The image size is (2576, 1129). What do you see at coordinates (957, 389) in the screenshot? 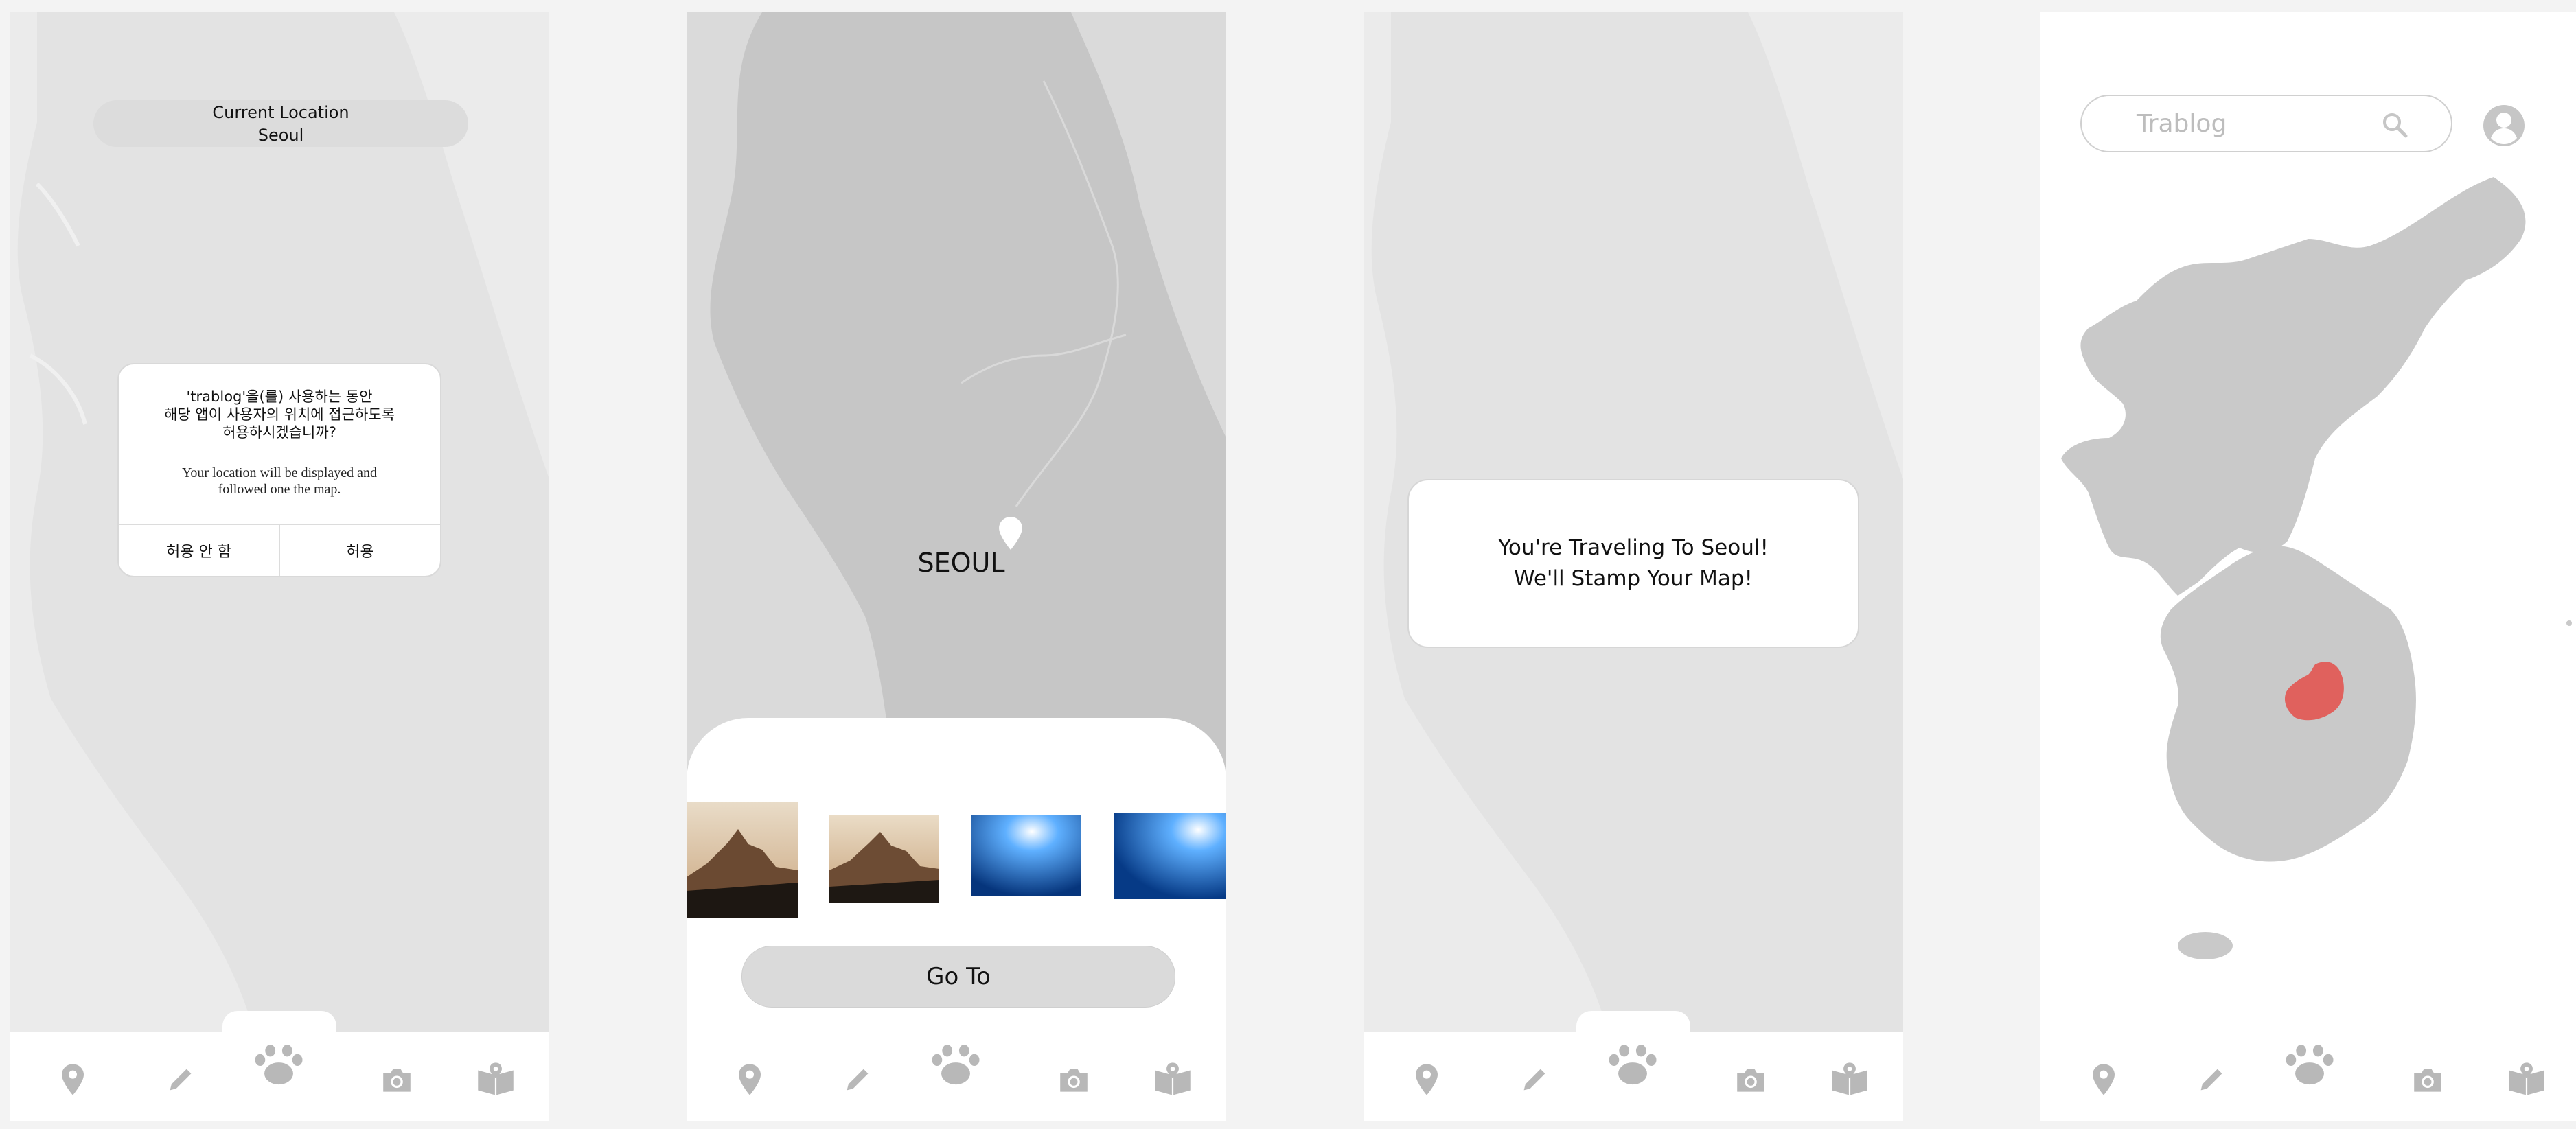
I see `map-background` at bounding box center [957, 389].